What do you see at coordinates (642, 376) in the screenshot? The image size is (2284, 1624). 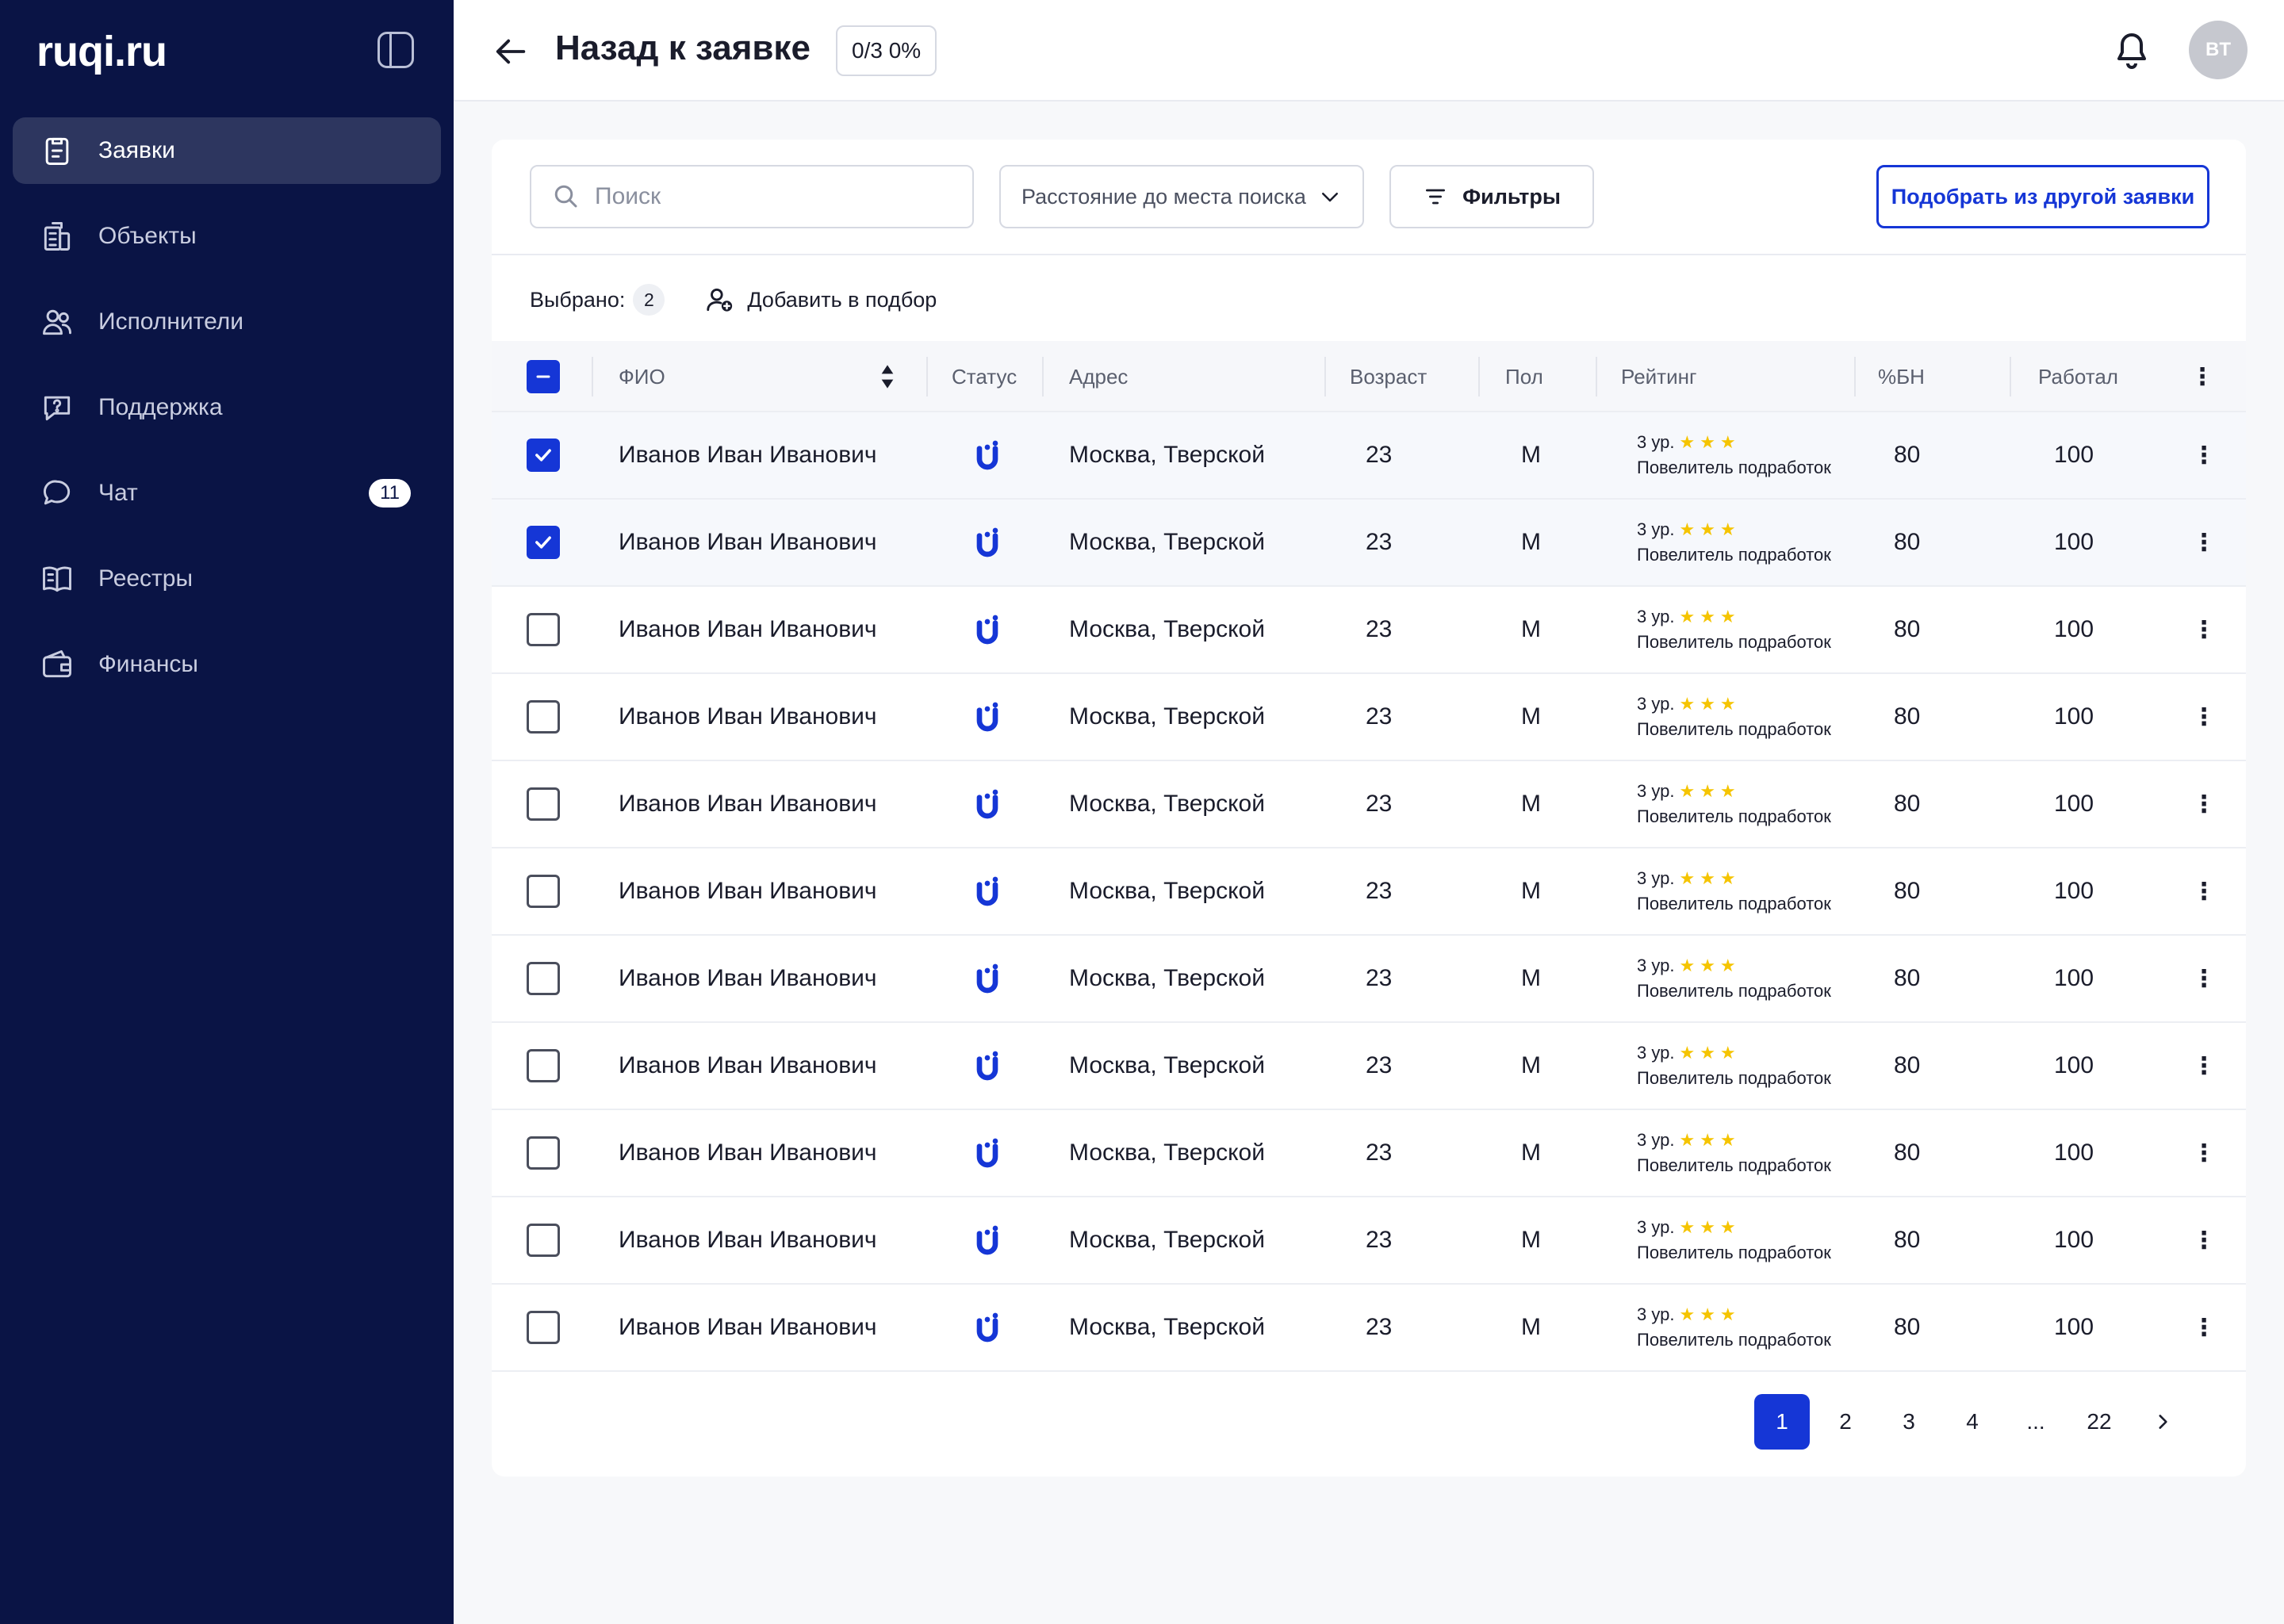 I see `column-header-name: ФИО` at bounding box center [642, 376].